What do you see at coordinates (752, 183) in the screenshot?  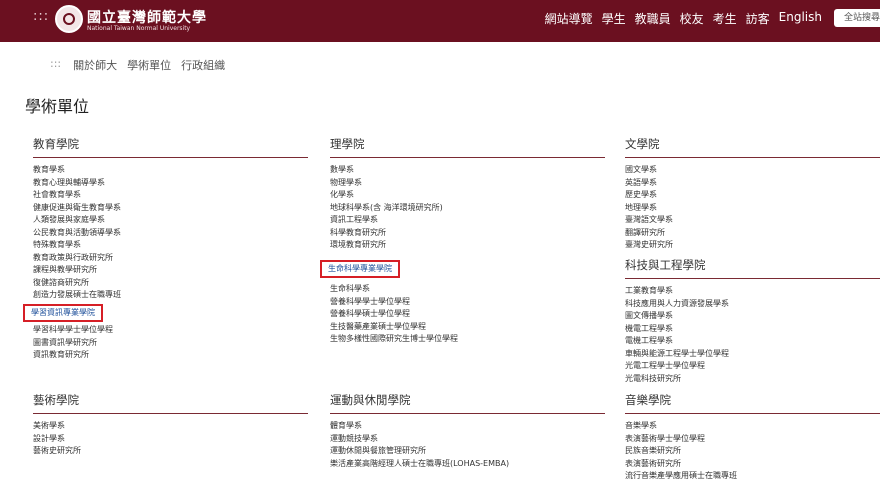 I see `dept-link: 英語學系` at bounding box center [752, 183].